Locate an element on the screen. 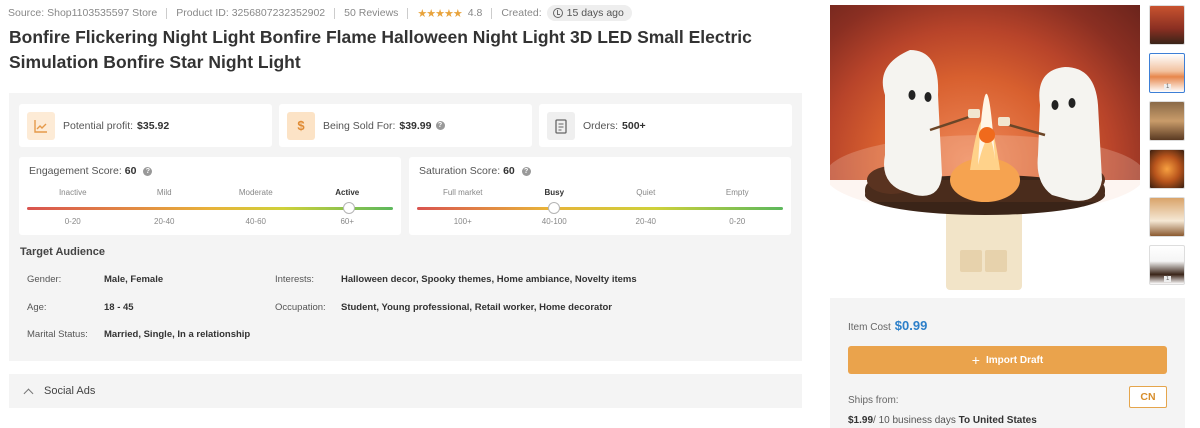 This screenshot has height=428, width=1200. saturation-gauge is located at coordinates (600, 208).